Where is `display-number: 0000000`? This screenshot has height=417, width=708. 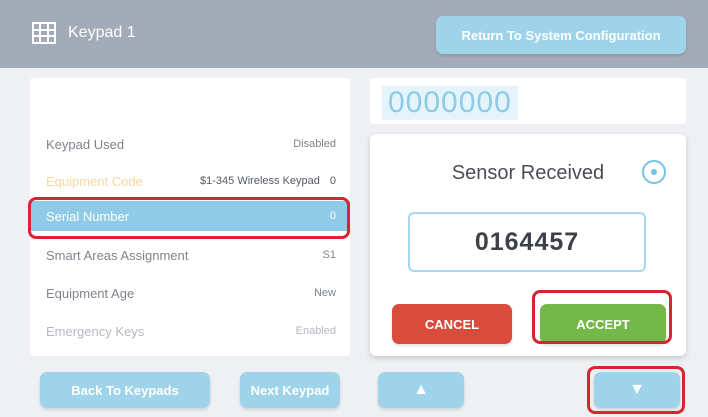
display-number: 0000000 is located at coordinates (450, 103).